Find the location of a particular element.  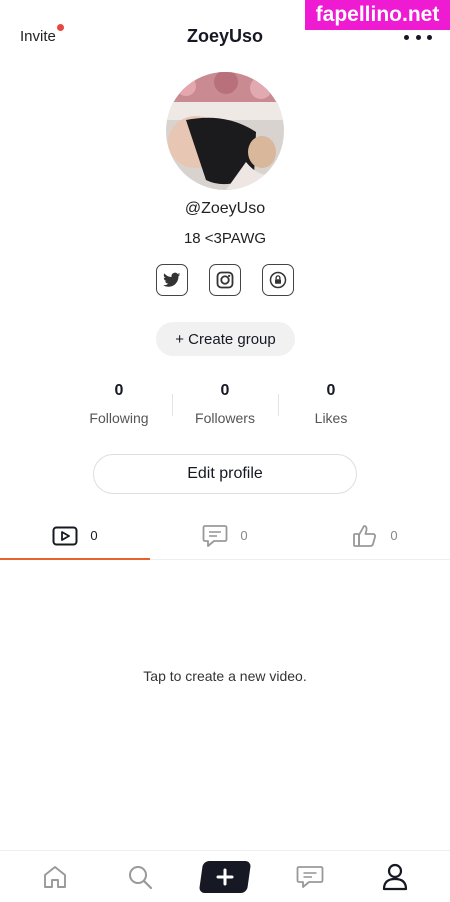

create-icon is located at coordinates (225, 876).